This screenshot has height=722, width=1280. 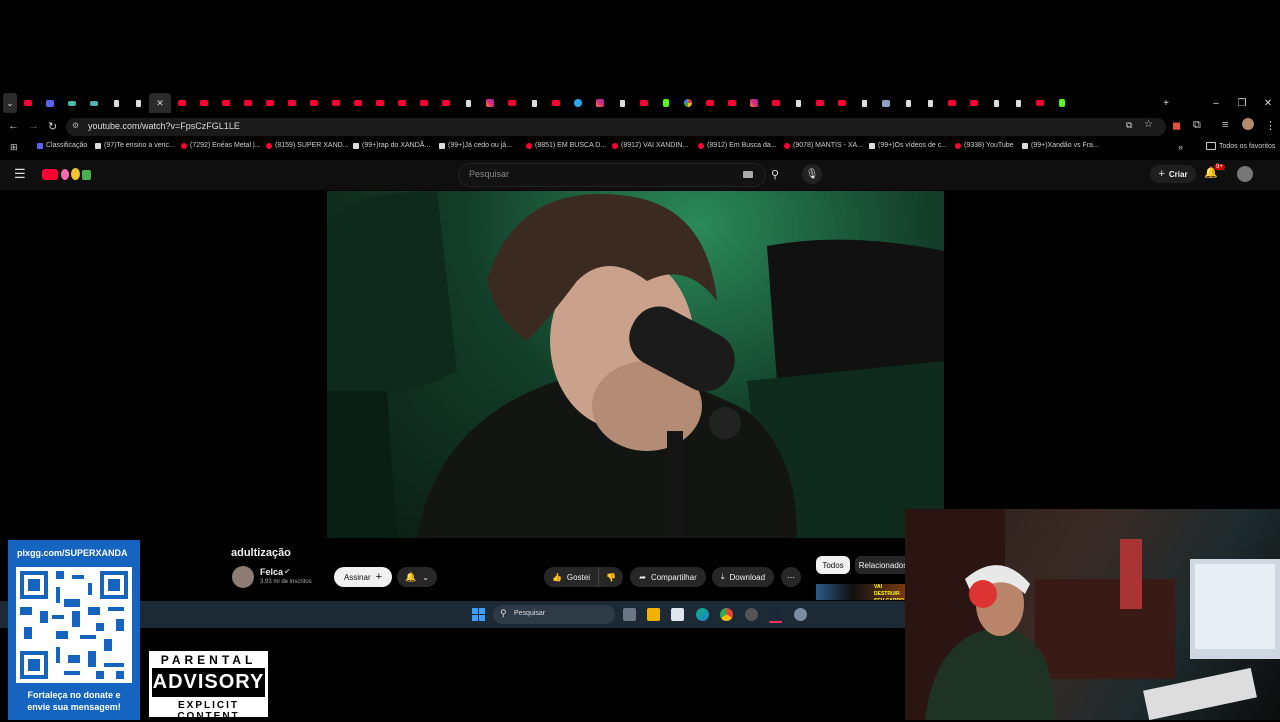 What do you see at coordinates (52, 126) in the screenshot?
I see `reload-icon: ↻` at bounding box center [52, 126].